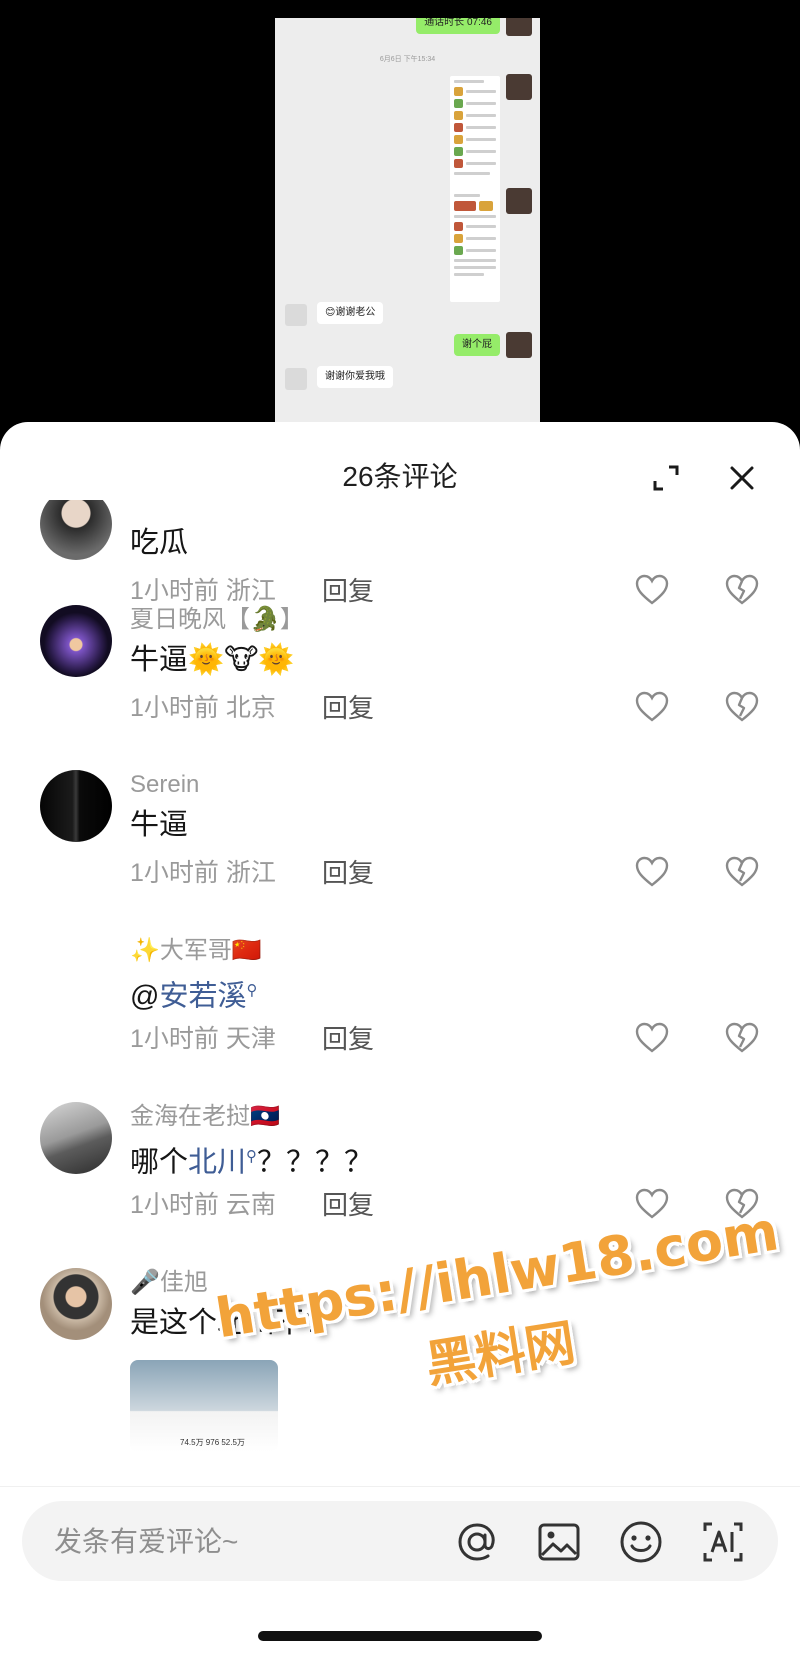  Describe the element at coordinates (666, 478) in the screenshot. I see `expand-icon` at that location.